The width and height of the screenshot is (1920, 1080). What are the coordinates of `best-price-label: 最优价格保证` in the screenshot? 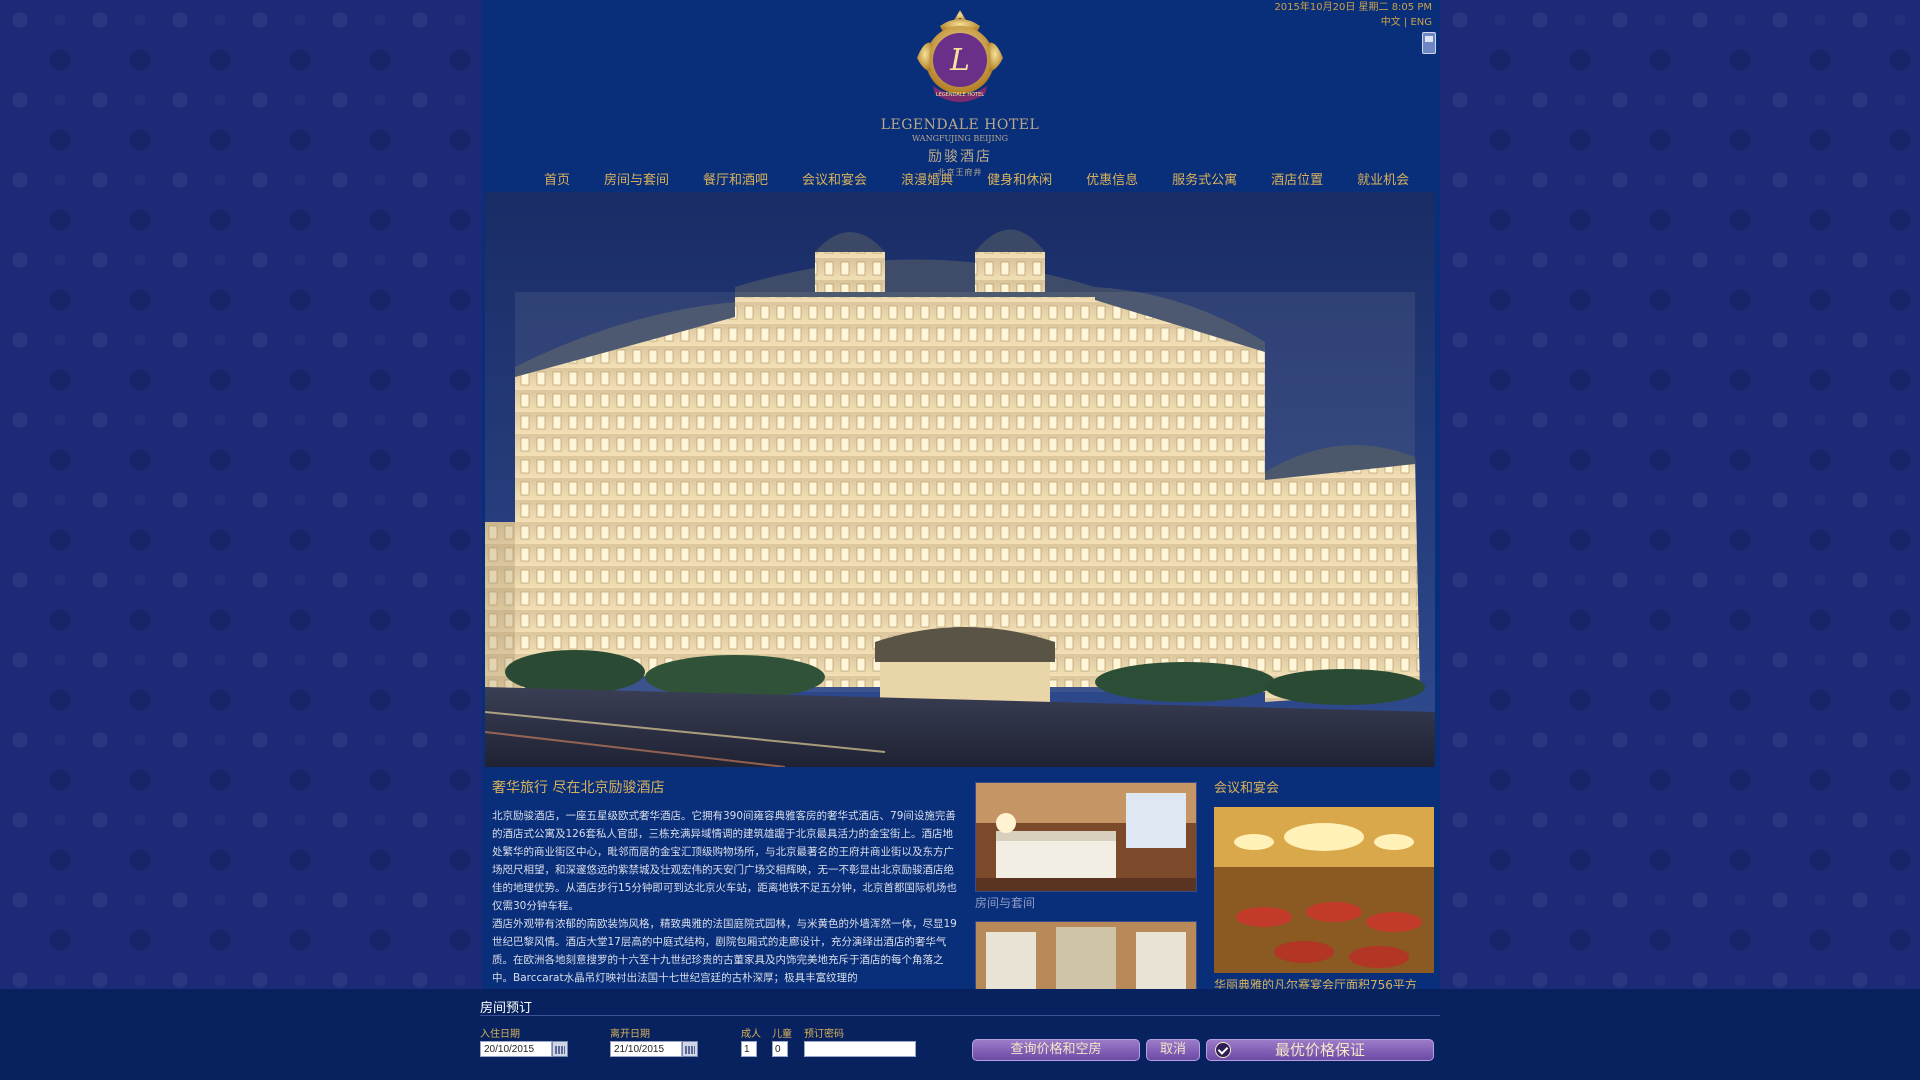 It's located at (1319, 1050).